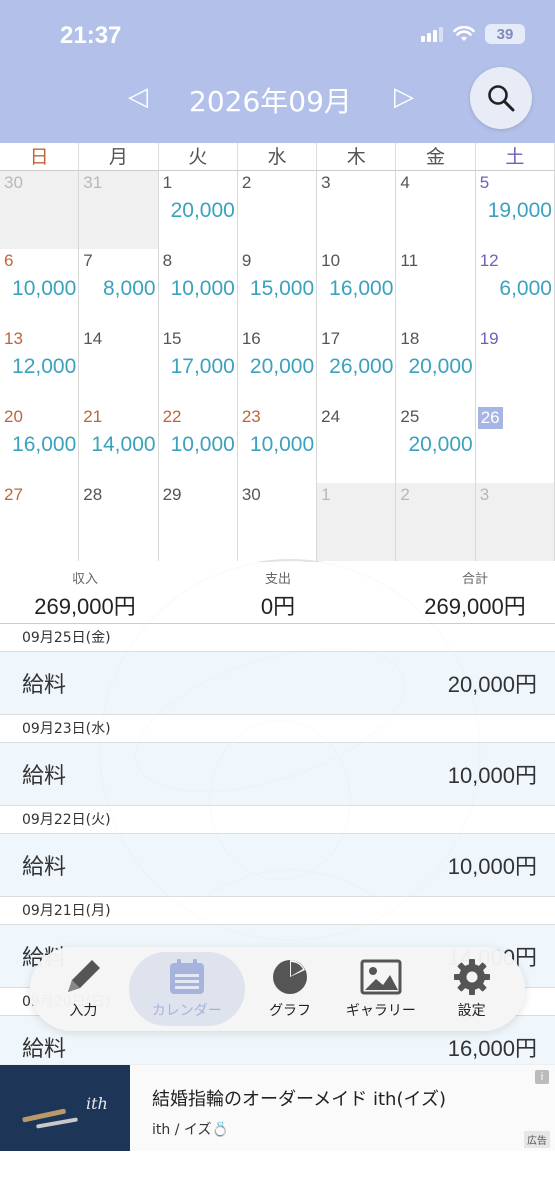  I want to click on calendar-day: 24, so click(357, 444).